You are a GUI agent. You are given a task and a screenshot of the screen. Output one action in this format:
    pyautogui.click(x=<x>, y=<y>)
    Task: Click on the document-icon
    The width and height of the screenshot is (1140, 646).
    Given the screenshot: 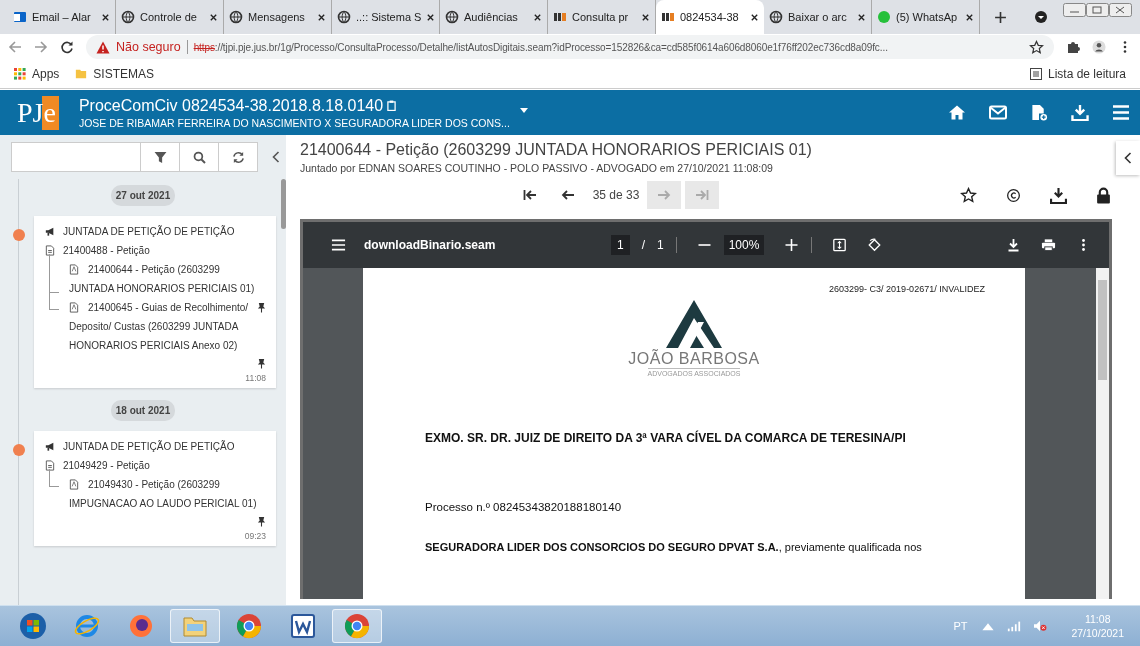 What is the action you would take?
    pyautogui.click(x=50, y=465)
    